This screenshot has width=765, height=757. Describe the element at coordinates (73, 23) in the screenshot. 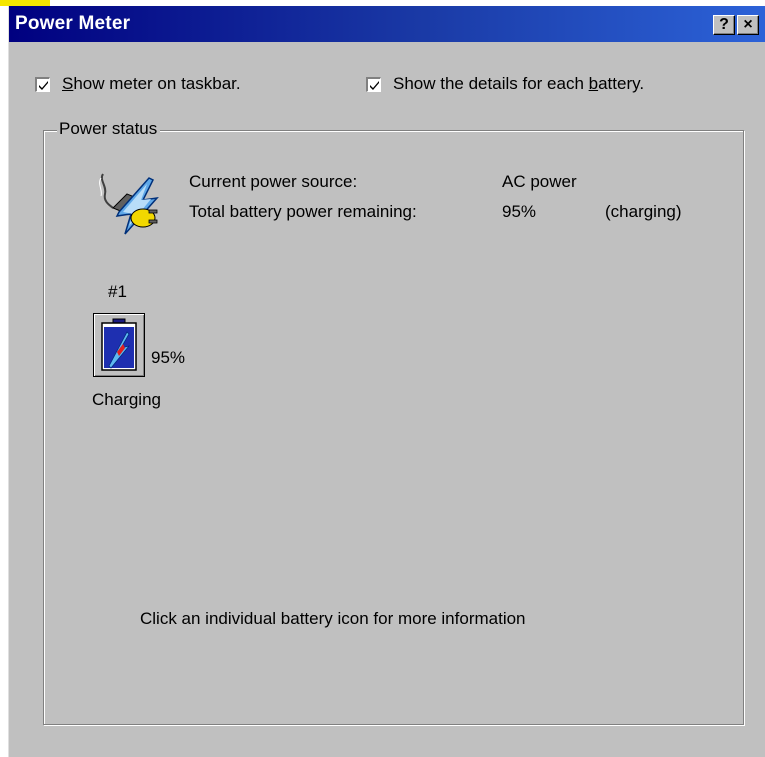

I see `window-title: Power Meter` at that location.